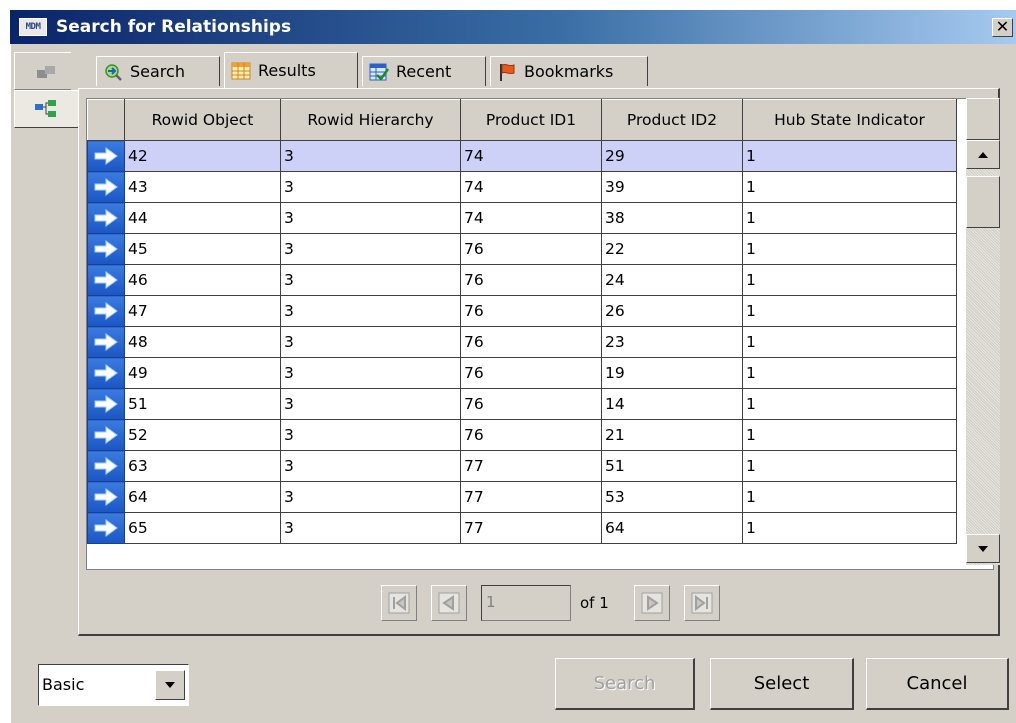 The width and height of the screenshot is (1016, 723). What do you see at coordinates (531, 120) in the screenshot?
I see `column-header-product-id1: Product ID1` at bounding box center [531, 120].